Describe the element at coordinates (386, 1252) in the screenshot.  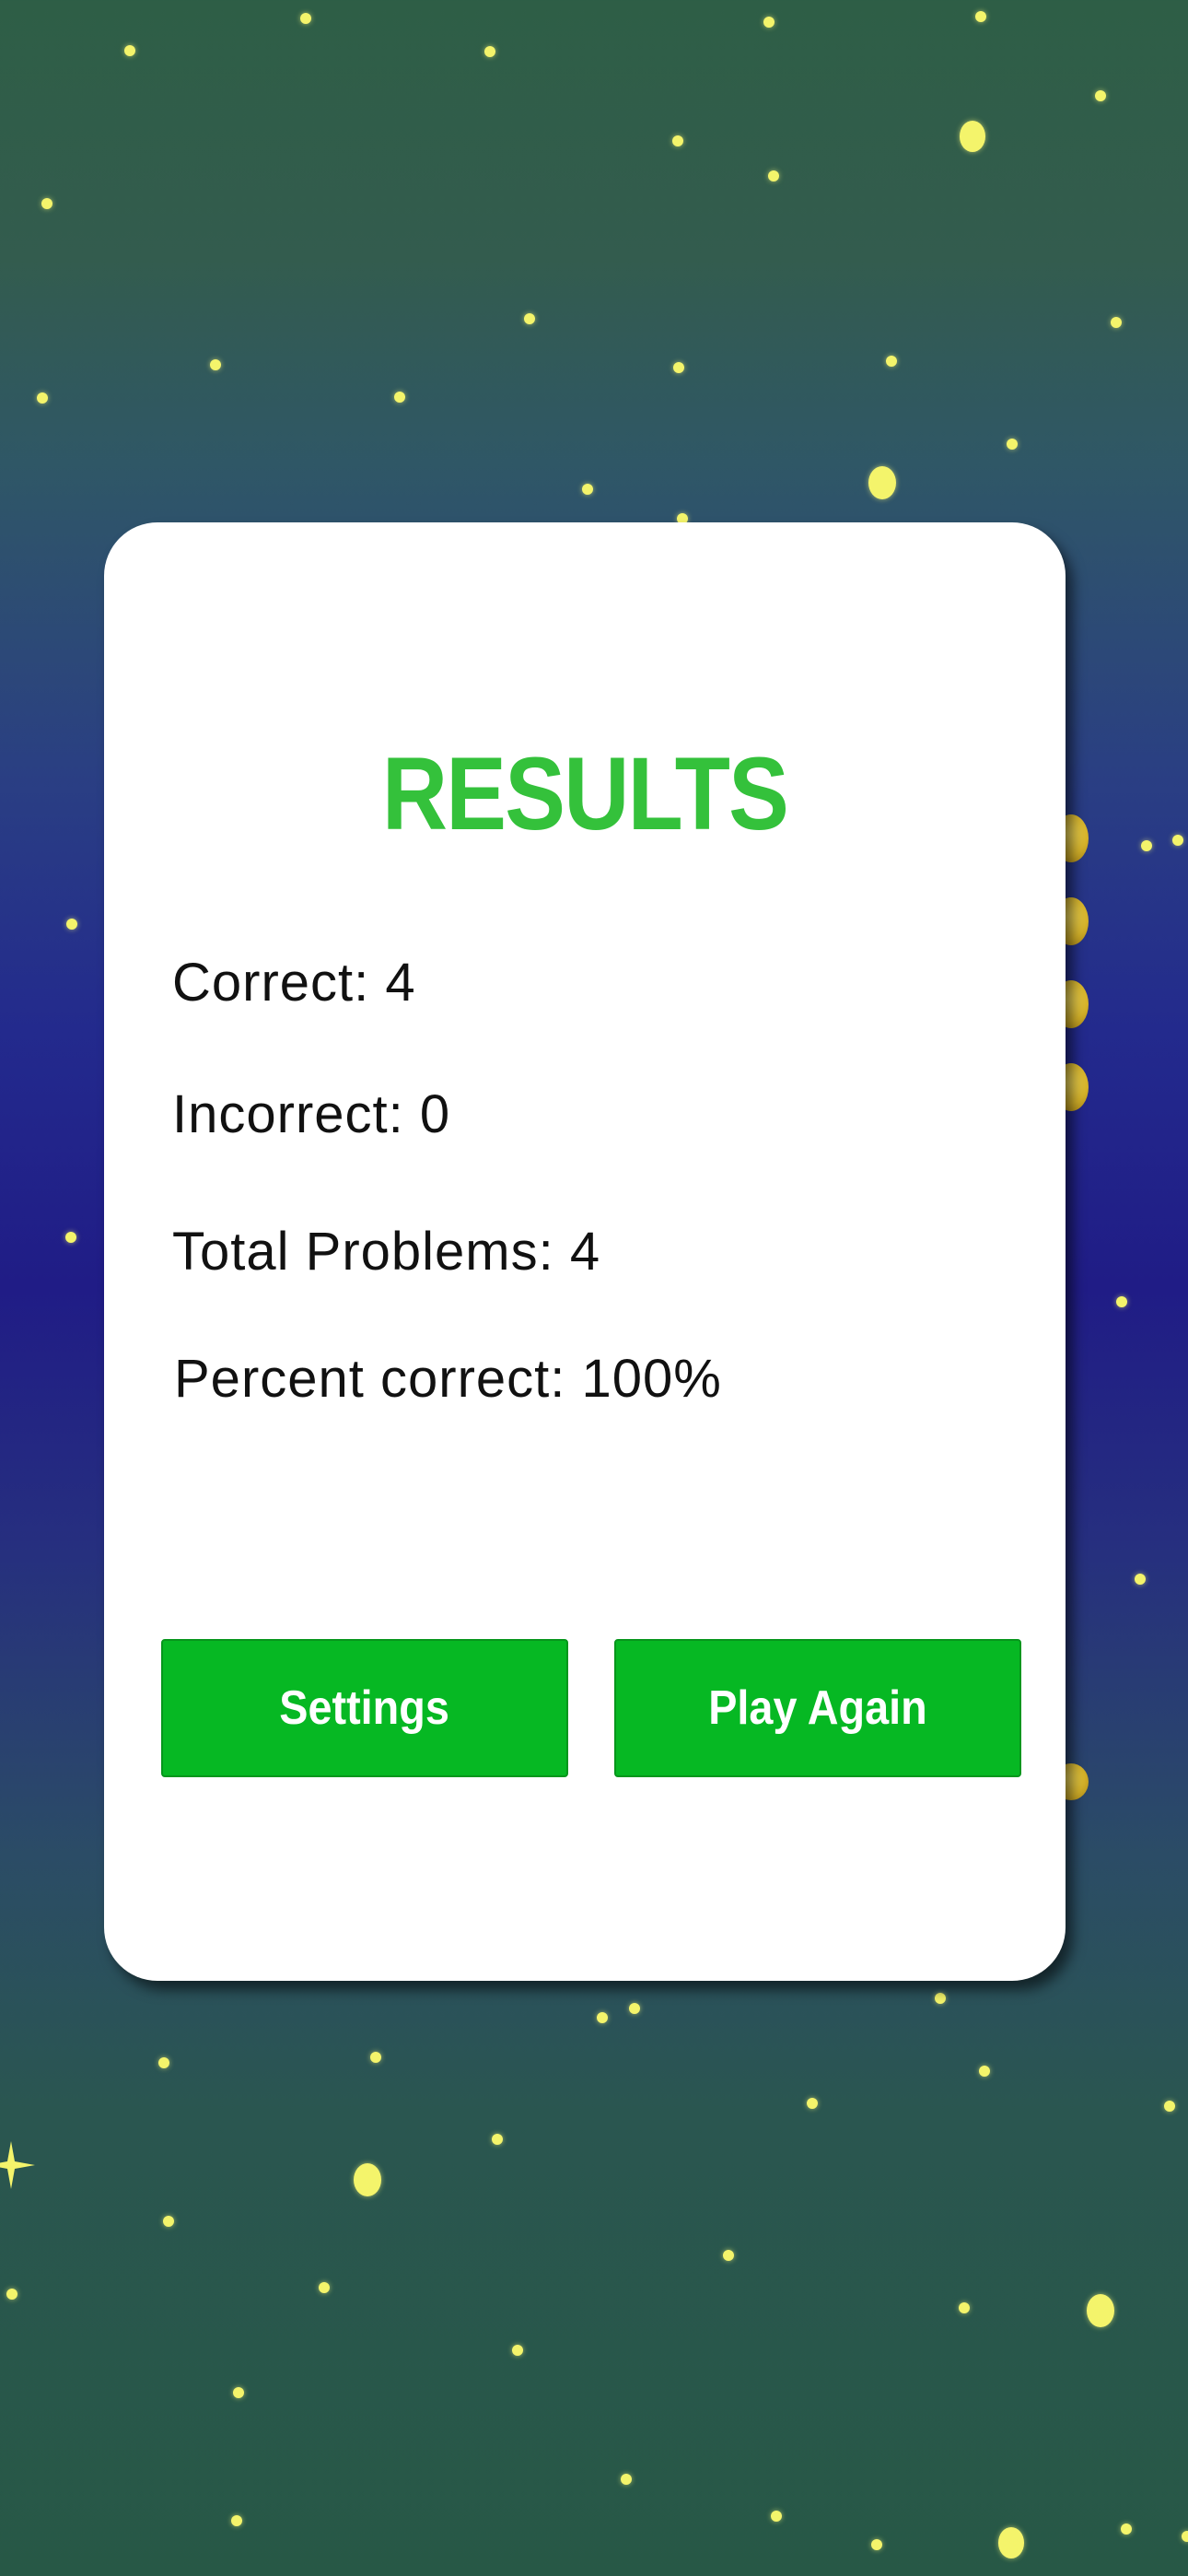
I see `total-problems: Total Problems: 4` at that location.